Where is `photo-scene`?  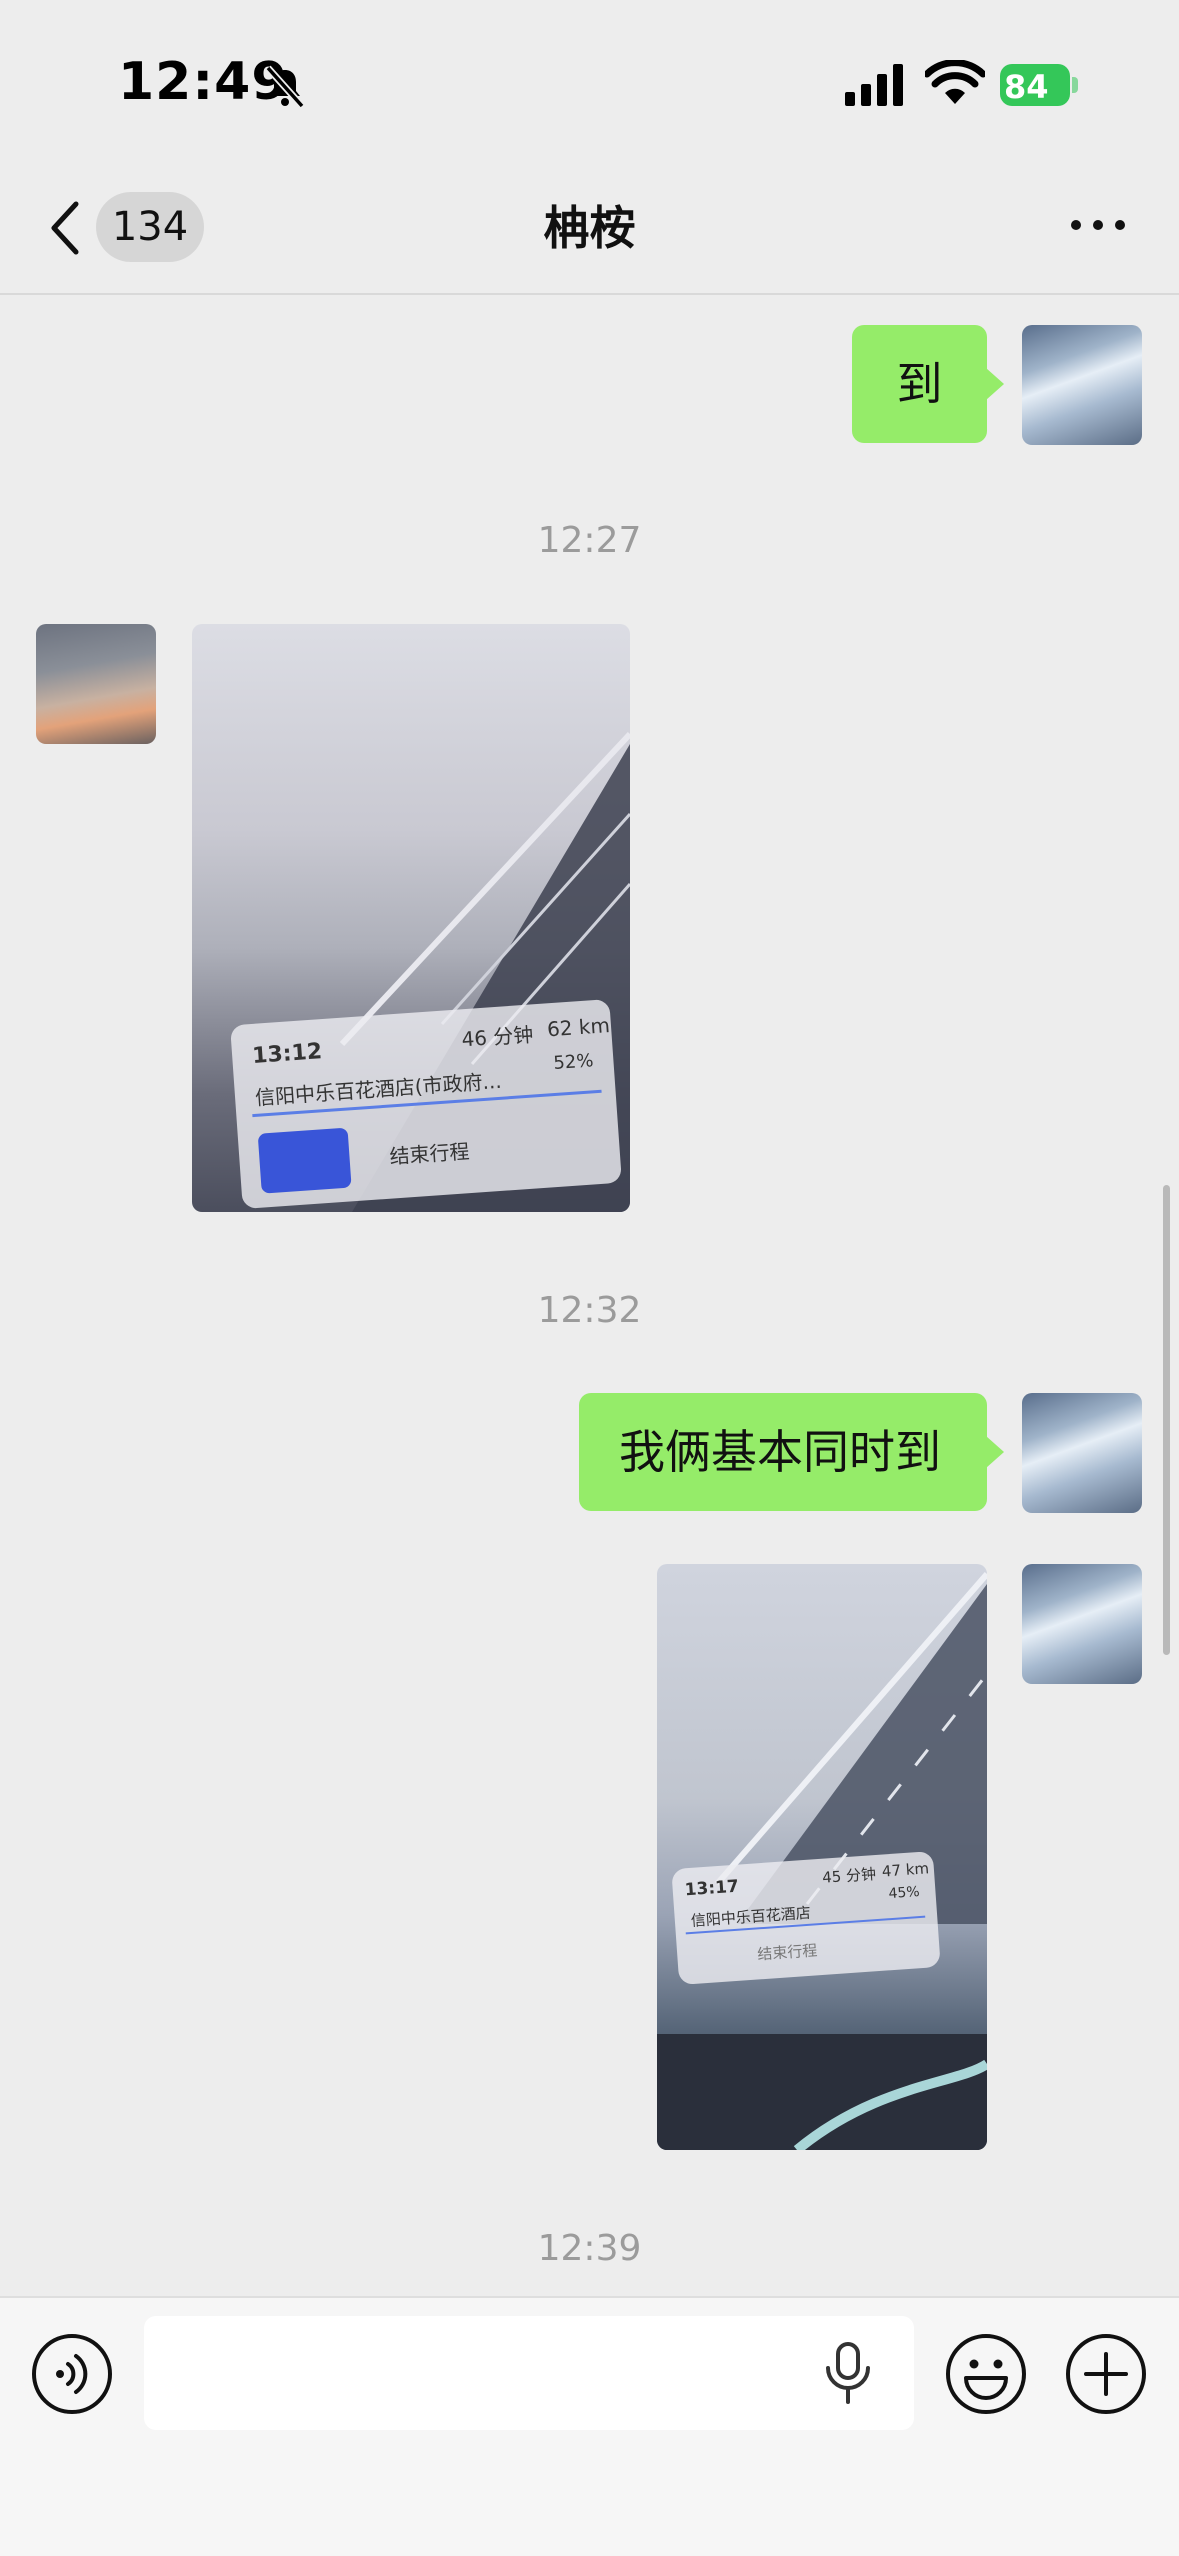 photo-scene is located at coordinates (822, 1861).